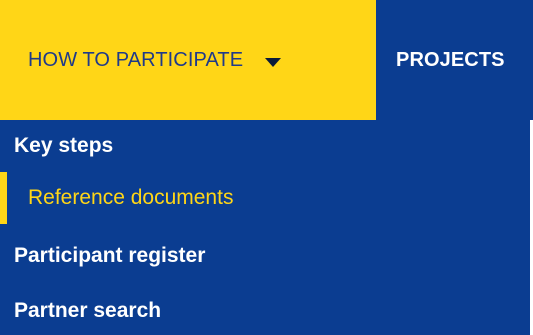 The height and width of the screenshot is (335, 533). I want to click on menu-item-label: Reference documents, so click(131, 197).